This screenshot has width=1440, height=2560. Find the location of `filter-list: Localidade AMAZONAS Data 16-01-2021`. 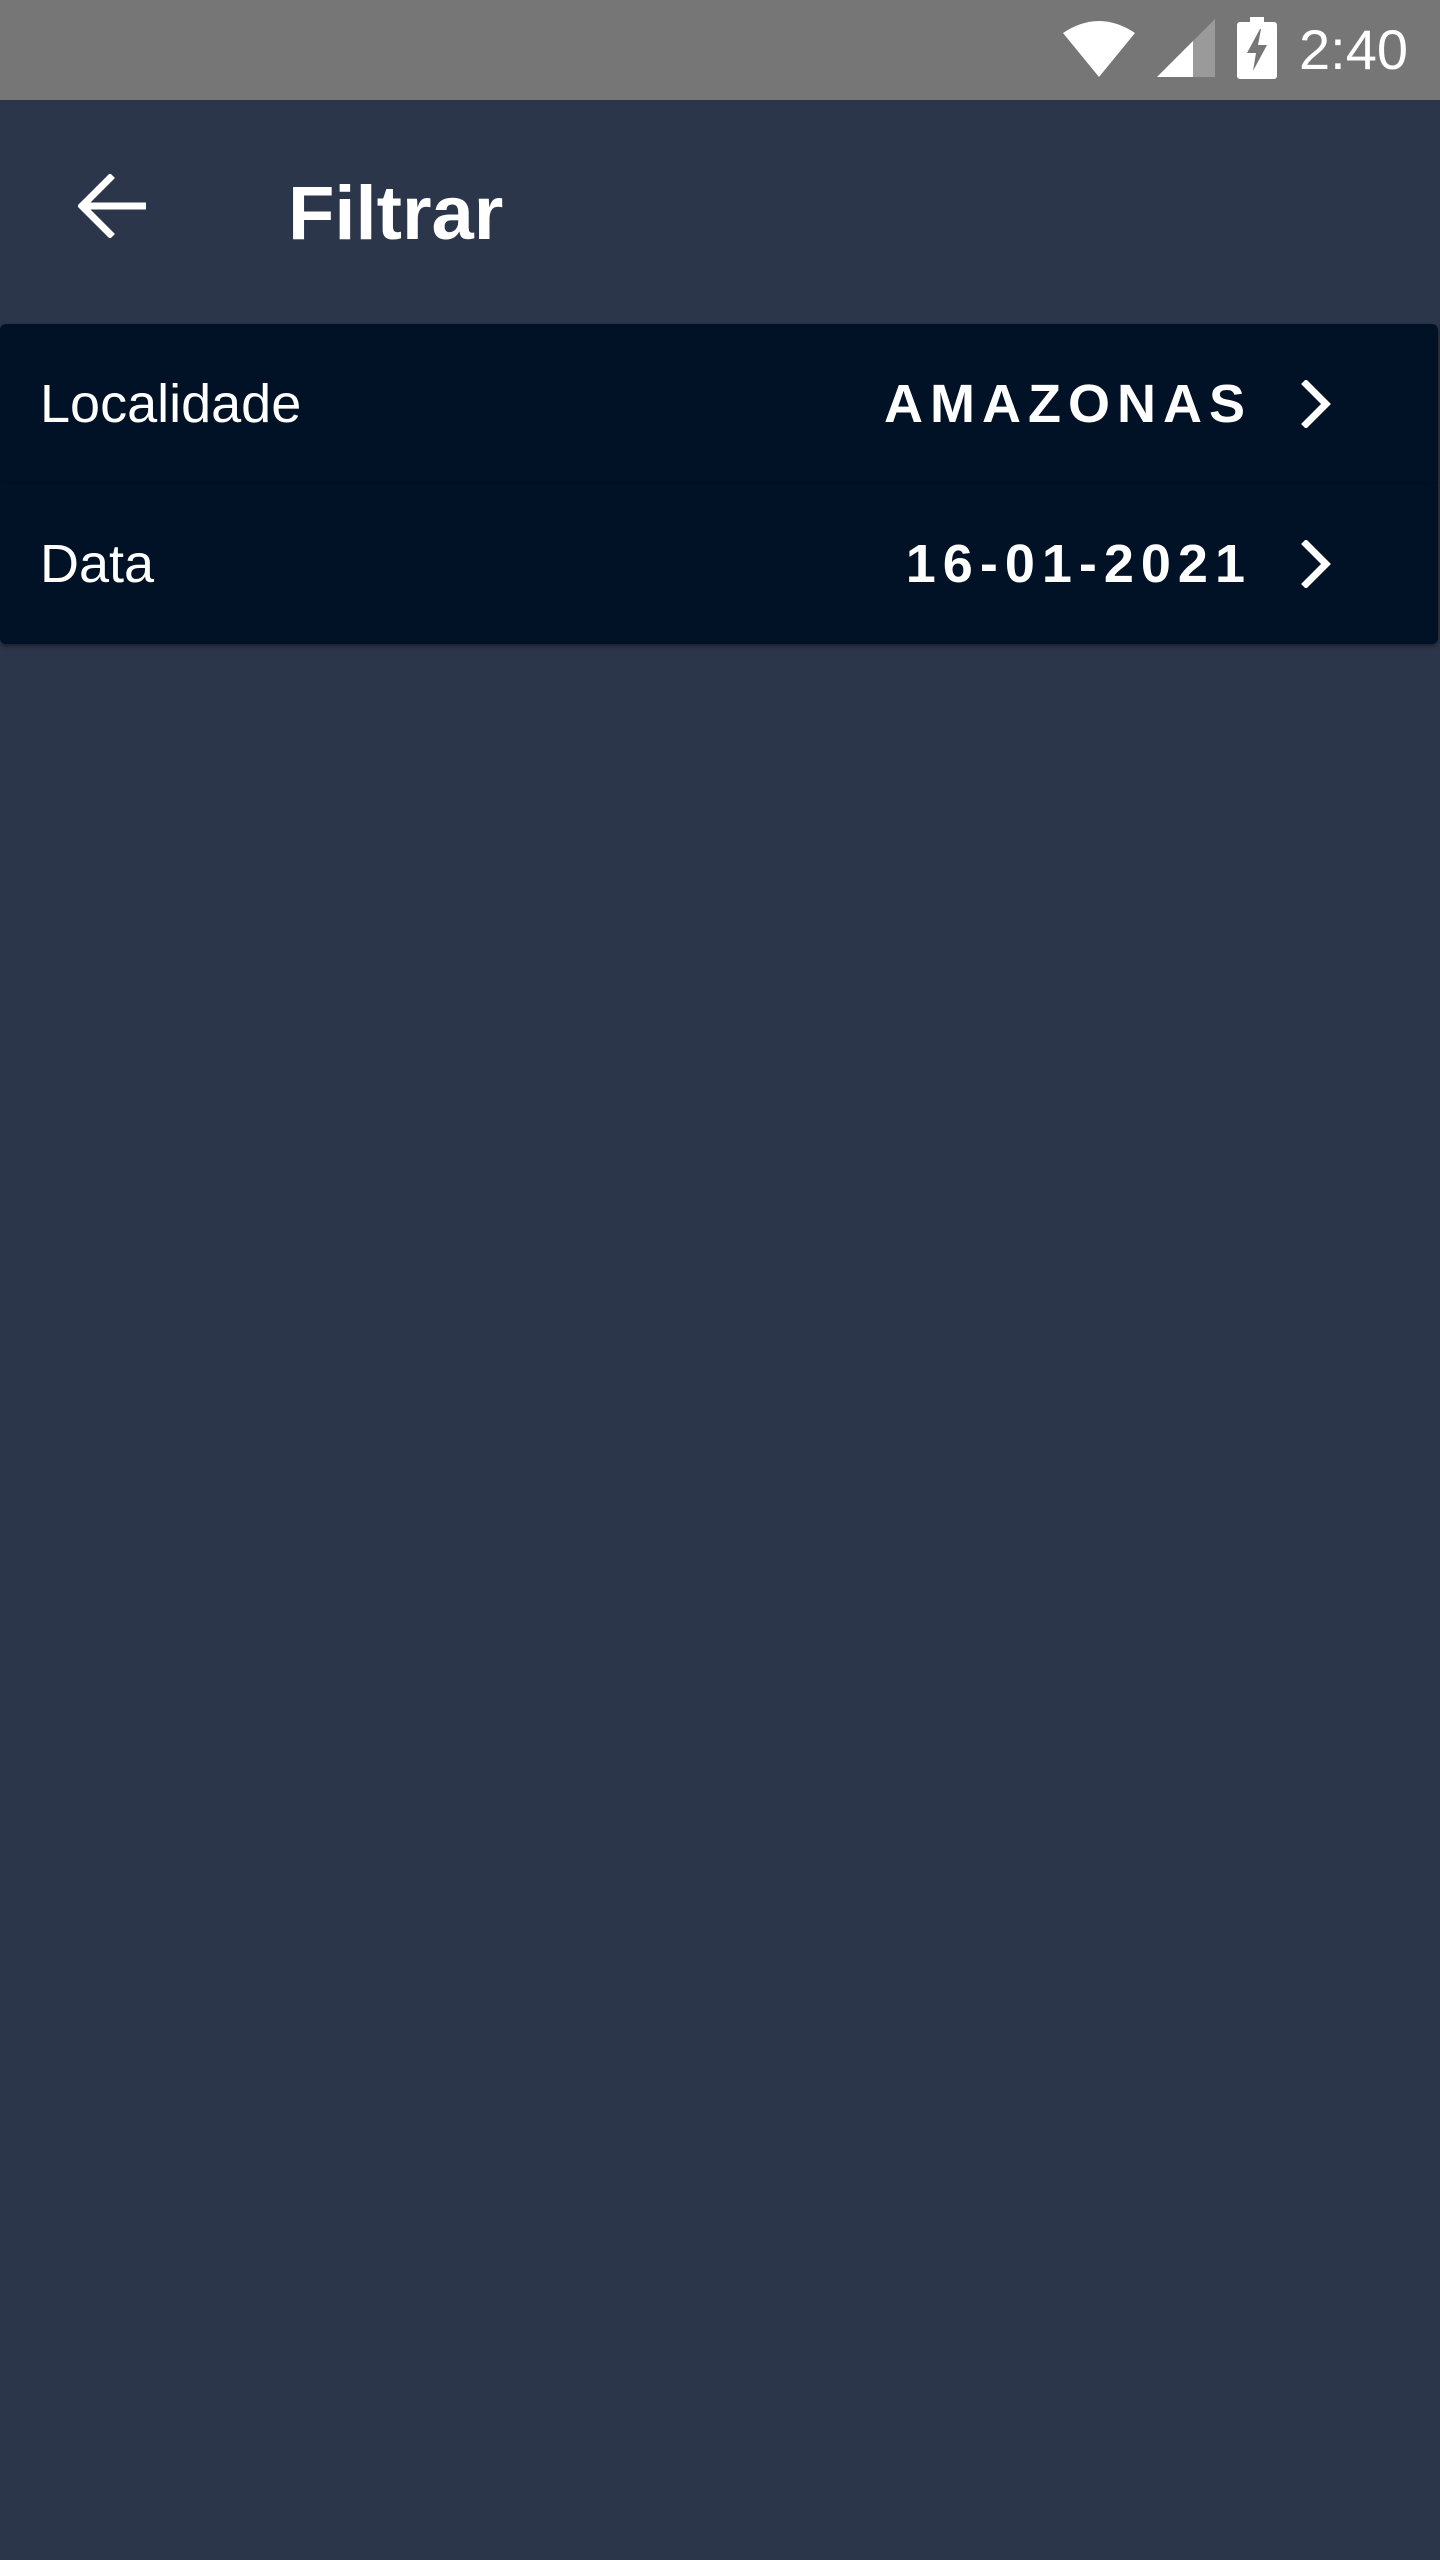

filter-list: Localidade AMAZONAS Data 16-01-2021 is located at coordinates (720, 484).